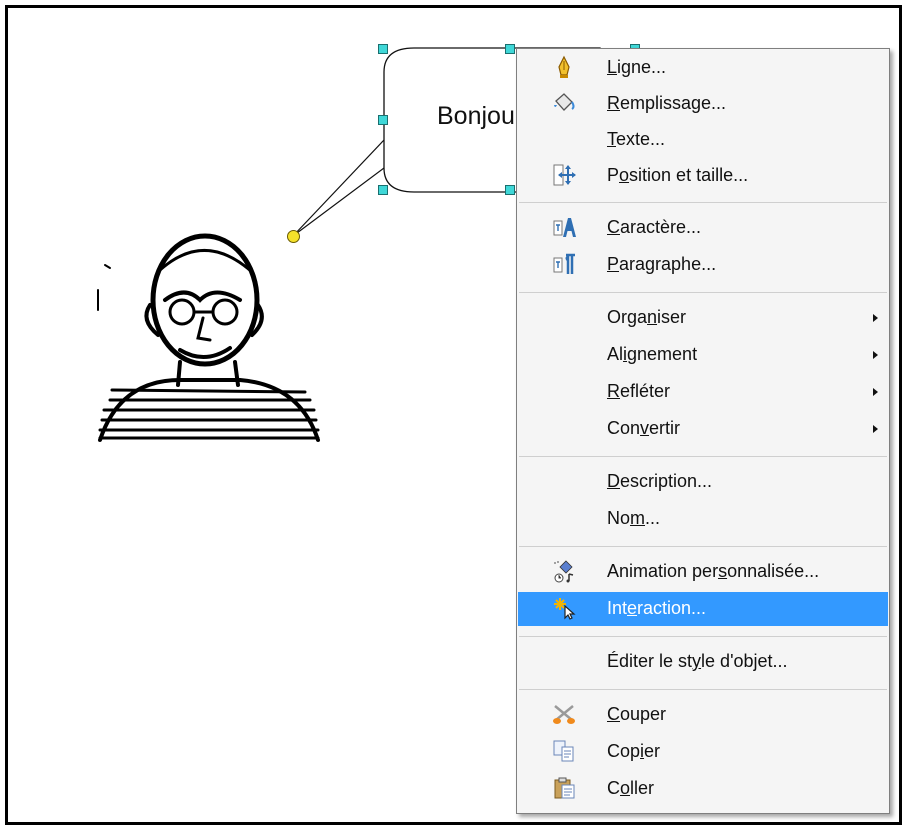 The image size is (912, 834). What do you see at coordinates (652, 354) in the screenshot?
I see `menu-item-label: Alignement` at bounding box center [652, 354].